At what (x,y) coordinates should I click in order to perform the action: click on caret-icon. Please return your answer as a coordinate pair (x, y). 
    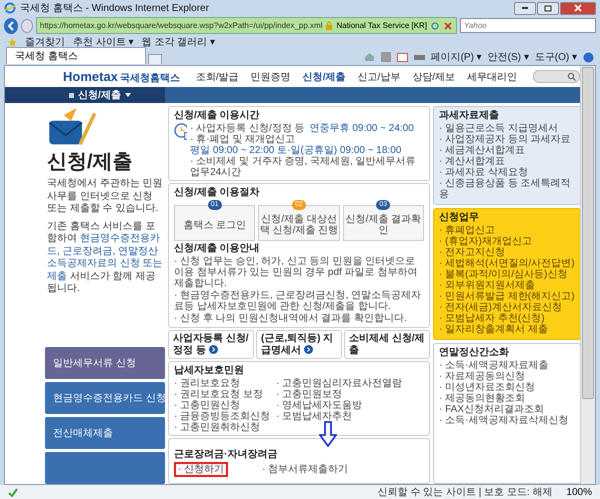
    Looking at the image, I should click on (127, 95).